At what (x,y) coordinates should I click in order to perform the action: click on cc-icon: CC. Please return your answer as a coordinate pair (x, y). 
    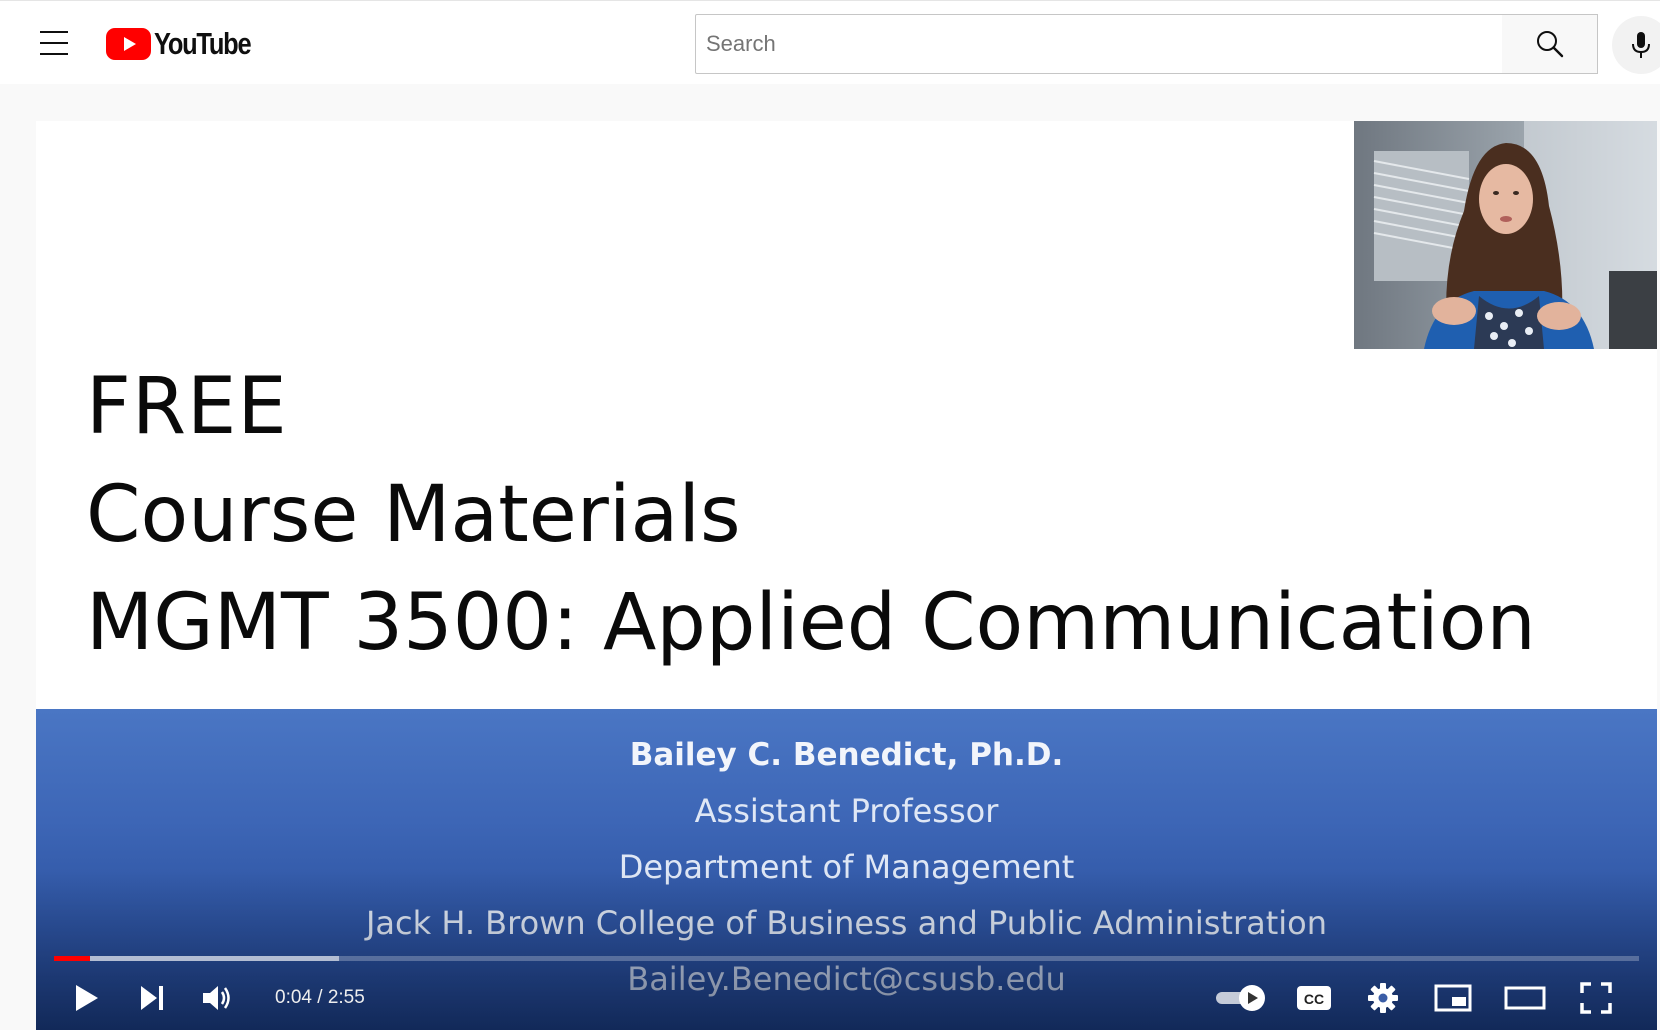
    Looking at the image, I should click on (1314, 998).